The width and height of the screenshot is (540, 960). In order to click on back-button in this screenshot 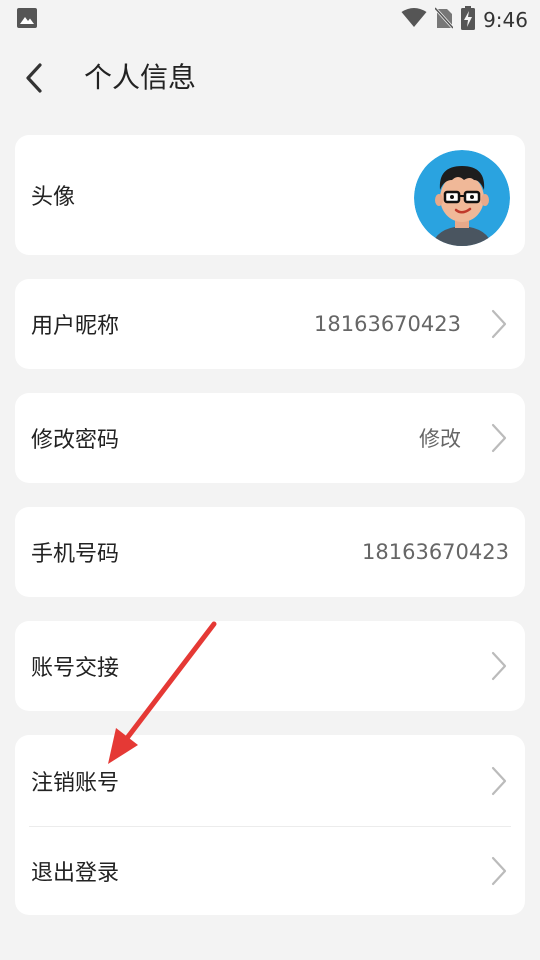, I will do `click(34, 80)`.